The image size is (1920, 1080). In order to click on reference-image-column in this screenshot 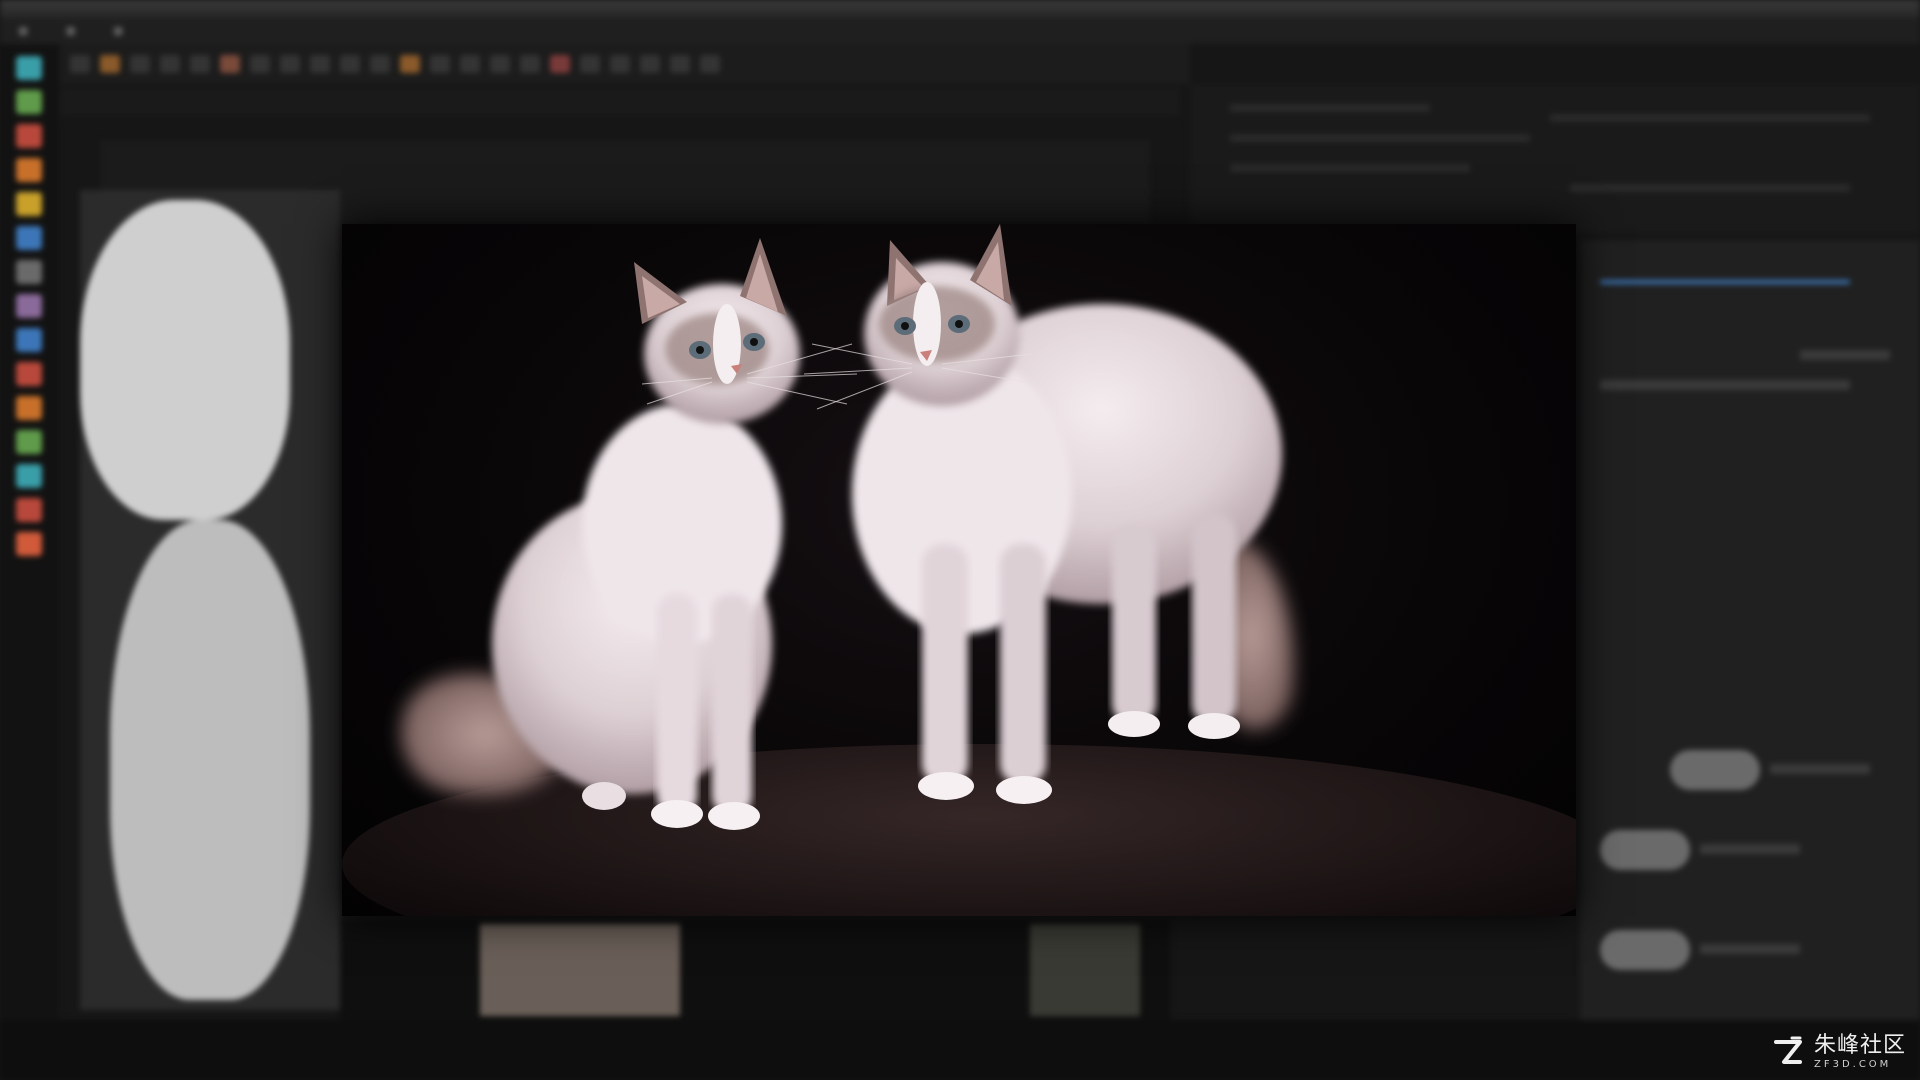, I will do `click(210, 600)`.